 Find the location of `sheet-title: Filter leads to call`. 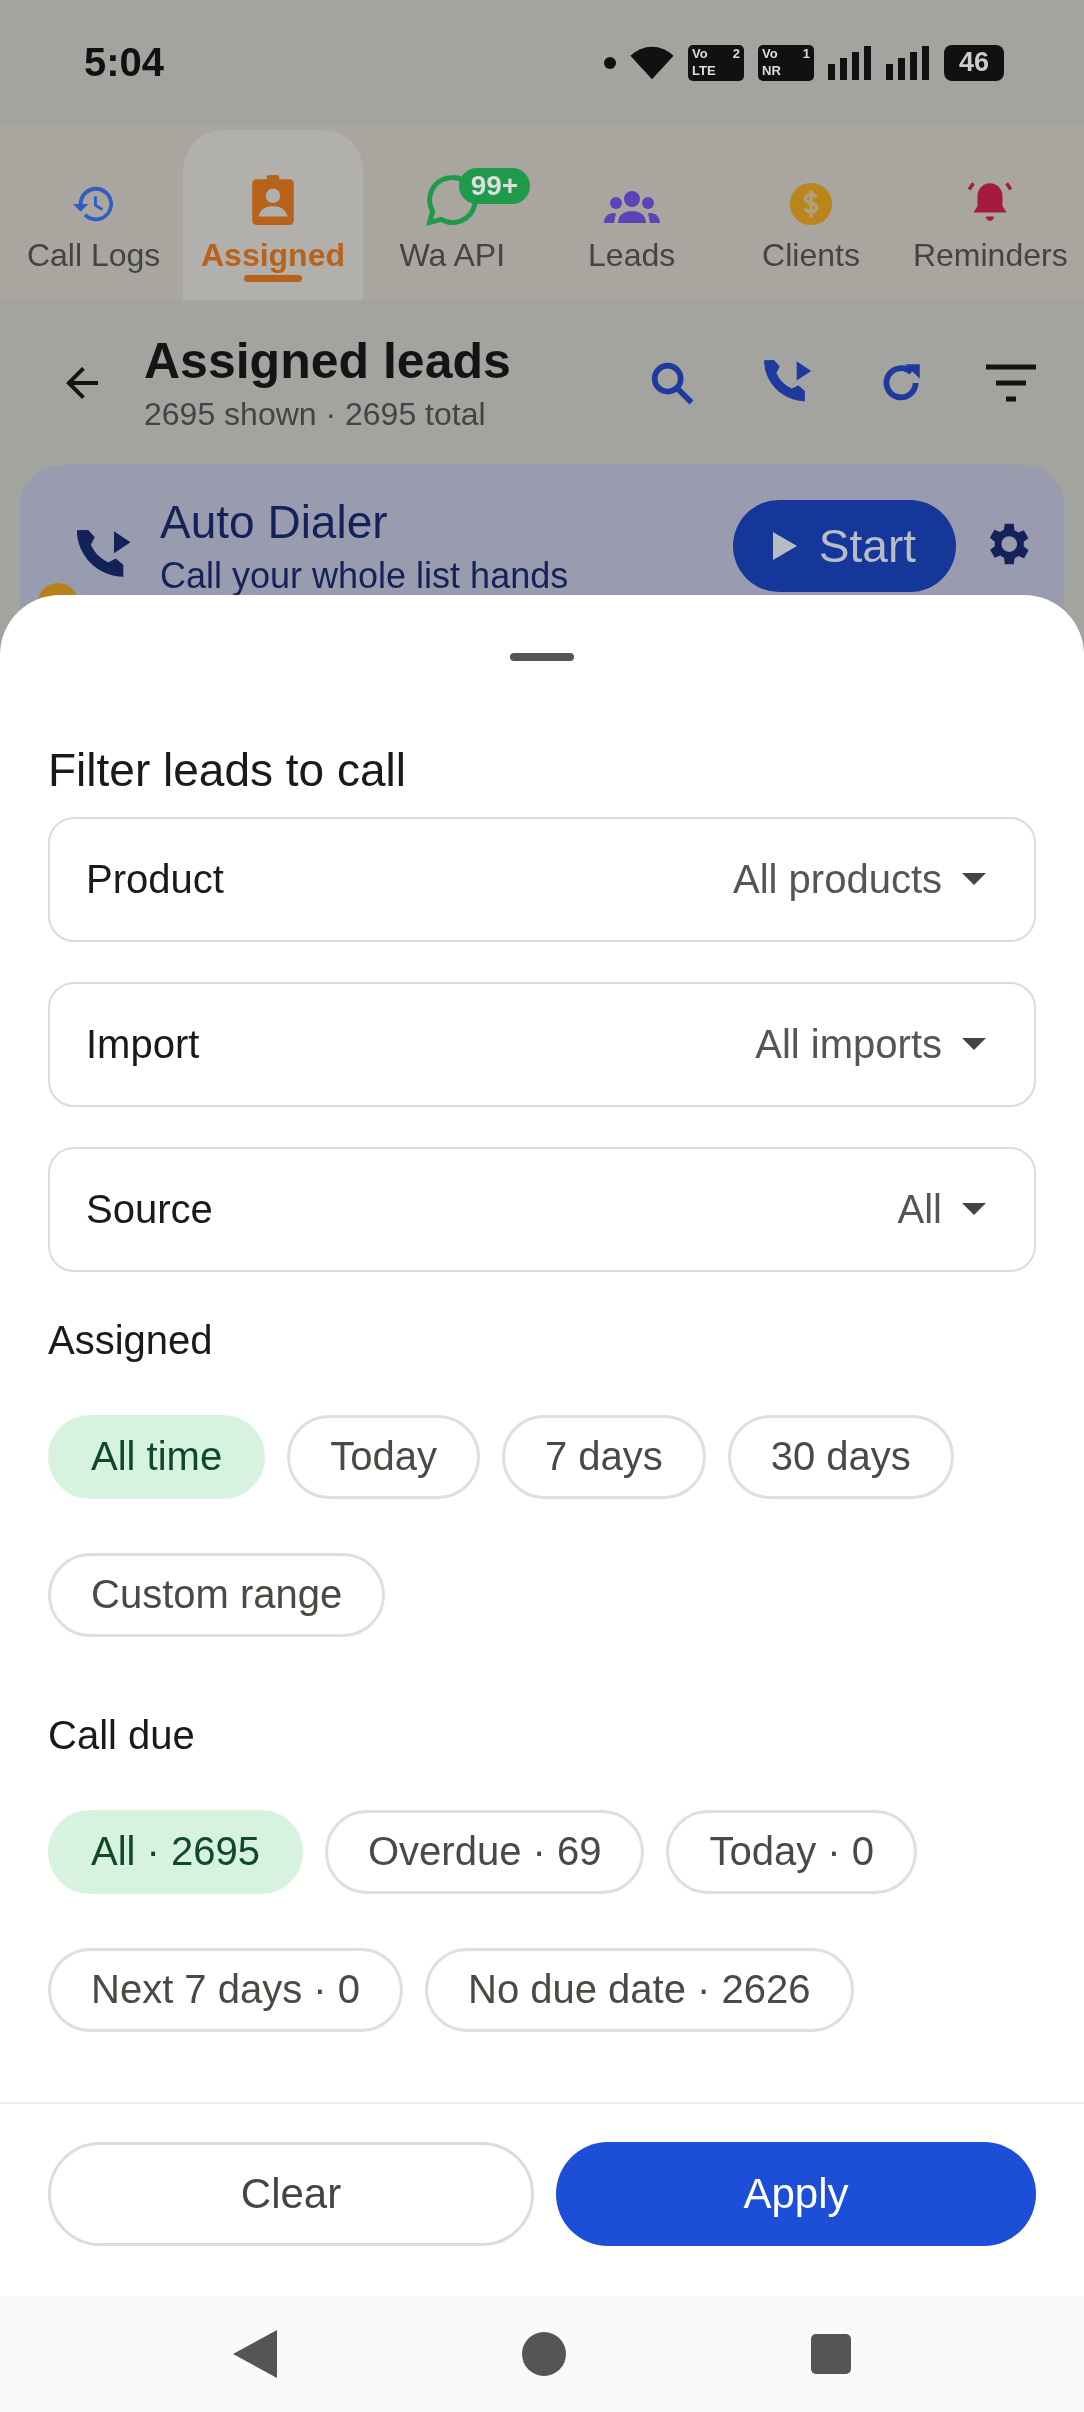

sheet-title: Filter leads to call is located at coordinates (227, 769).